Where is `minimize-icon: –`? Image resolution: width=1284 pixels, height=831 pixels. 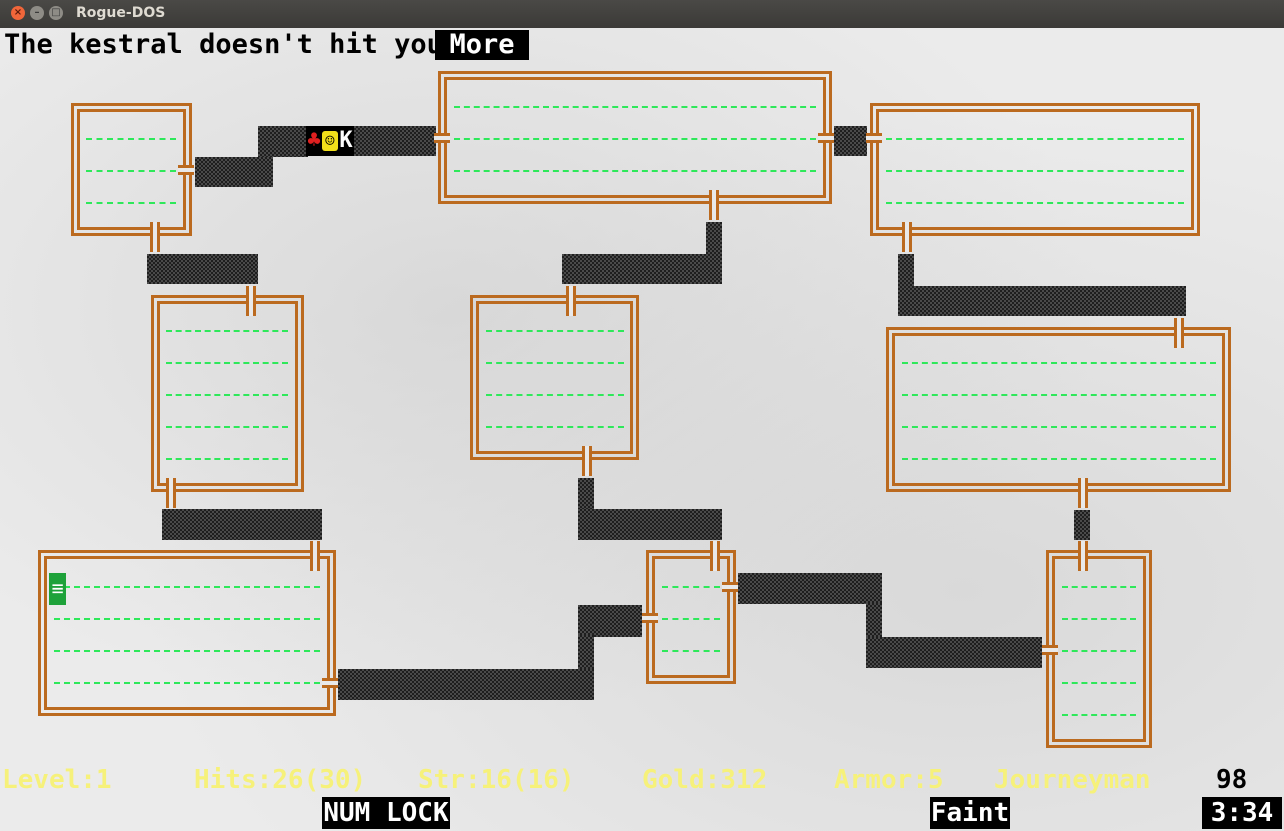
minimize-icon: – is located at coordinates (37, 13).